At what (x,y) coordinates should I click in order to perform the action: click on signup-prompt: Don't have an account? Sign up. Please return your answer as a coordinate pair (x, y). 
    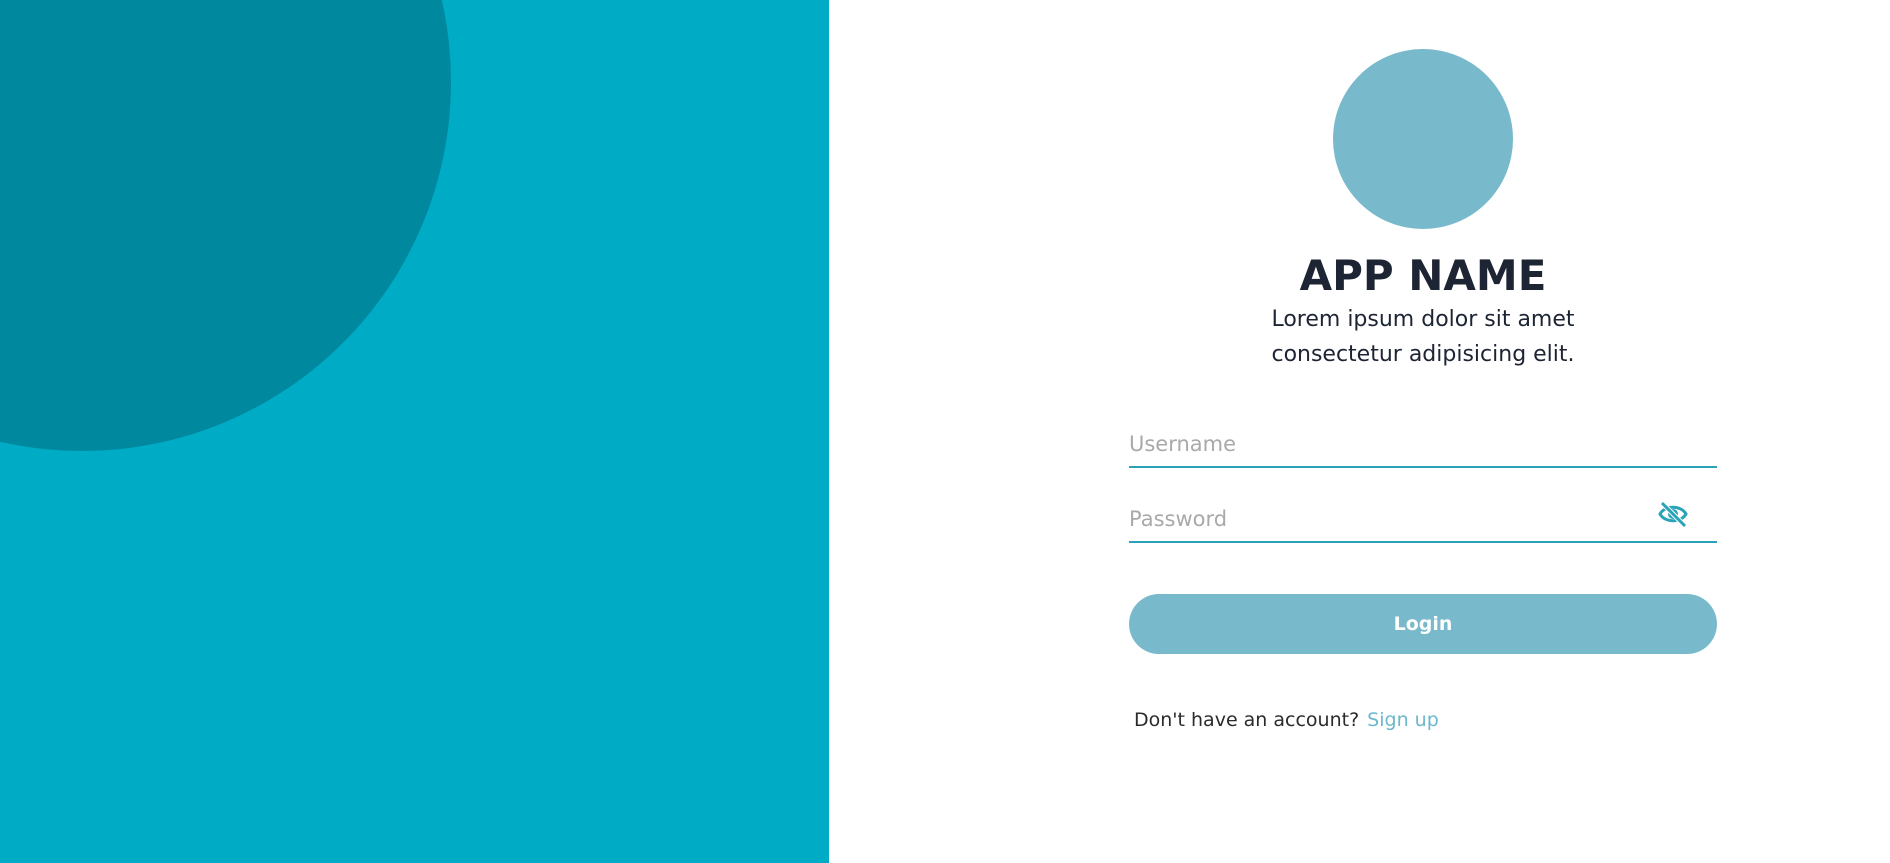
    Looking at the image, I should click on (1286, 720).